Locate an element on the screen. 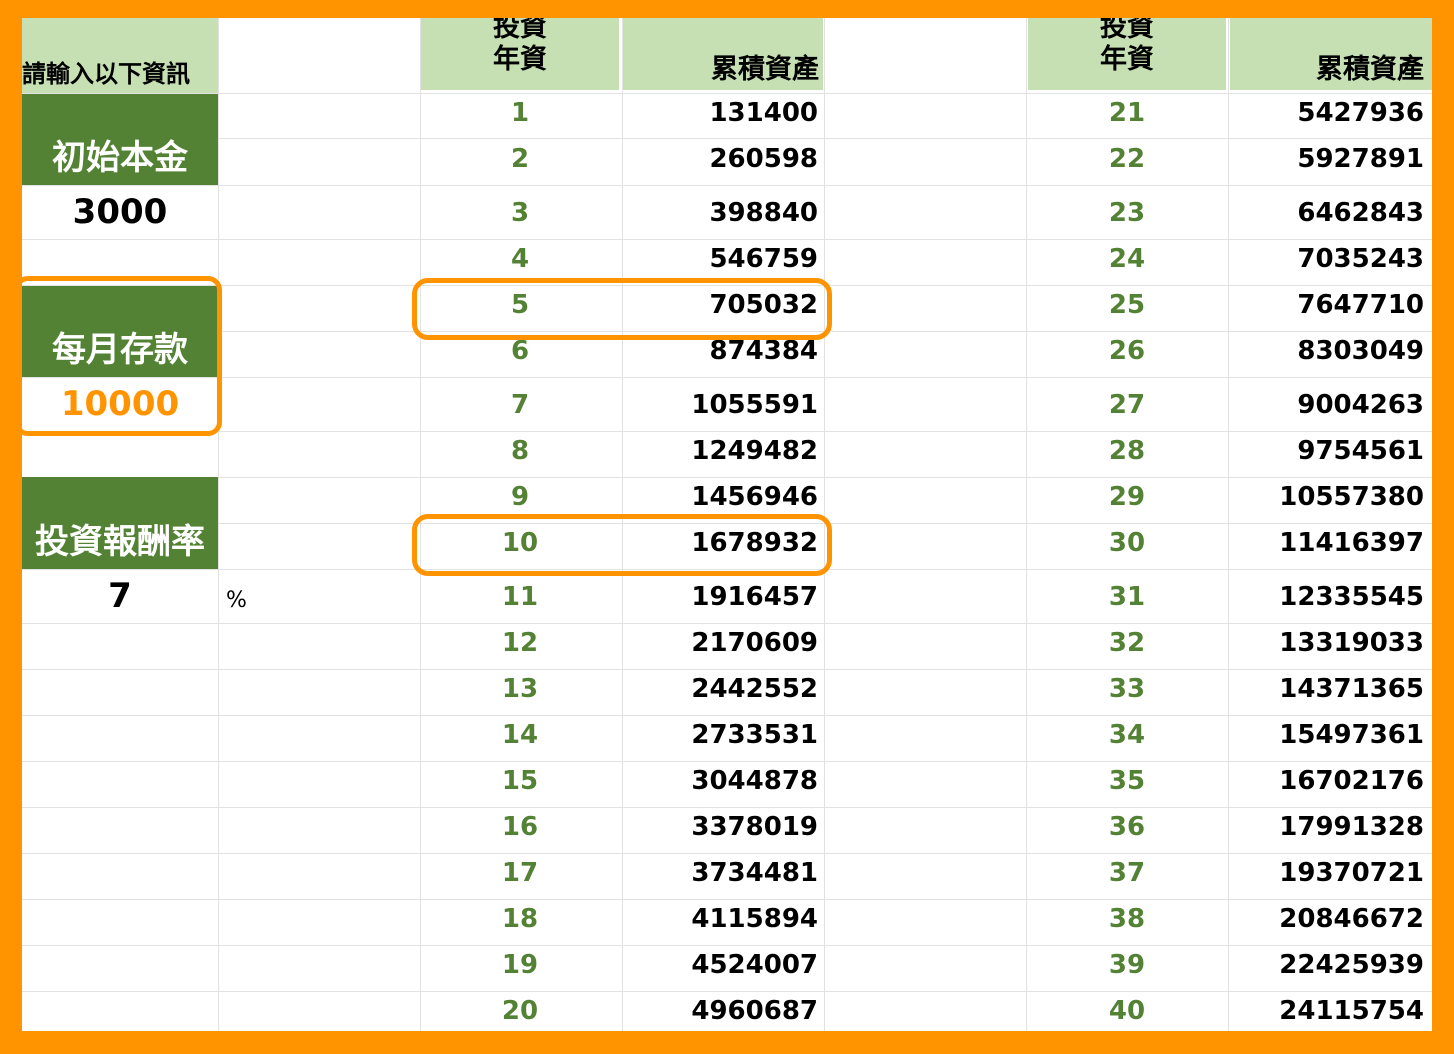 Image resolution: width=1454 pixels, height=1054 pixels. left-asset-cell: 131400 is located at coordinates (720, 113).